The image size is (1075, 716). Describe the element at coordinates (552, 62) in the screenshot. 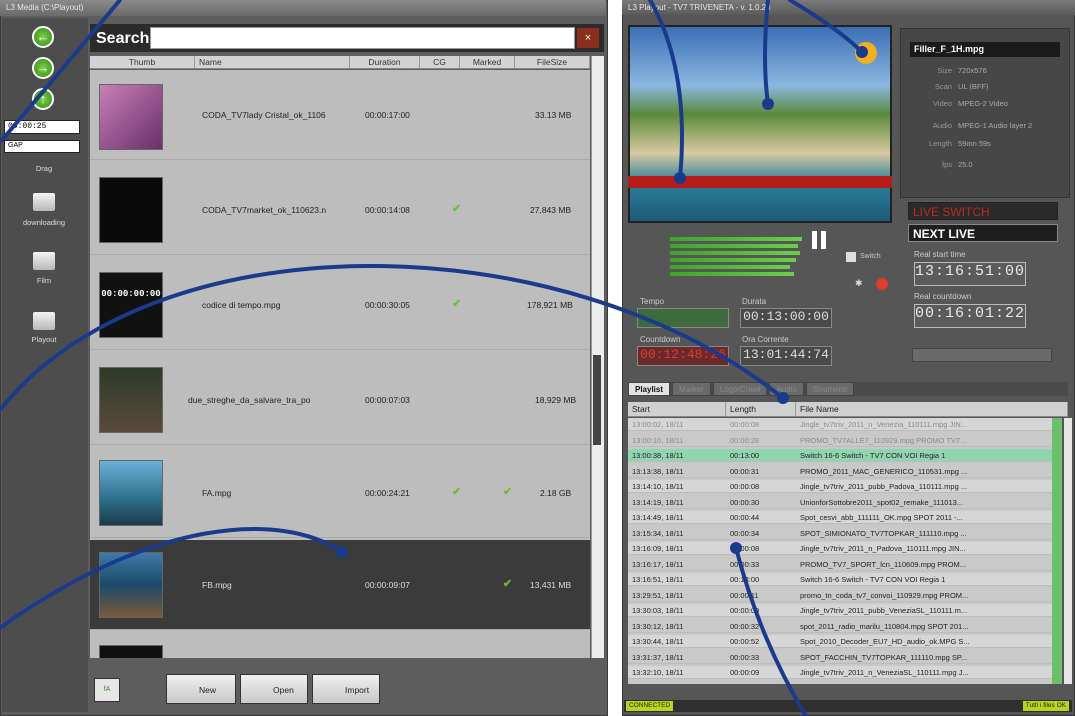

I see `col-filesize: FileSize` at that location.